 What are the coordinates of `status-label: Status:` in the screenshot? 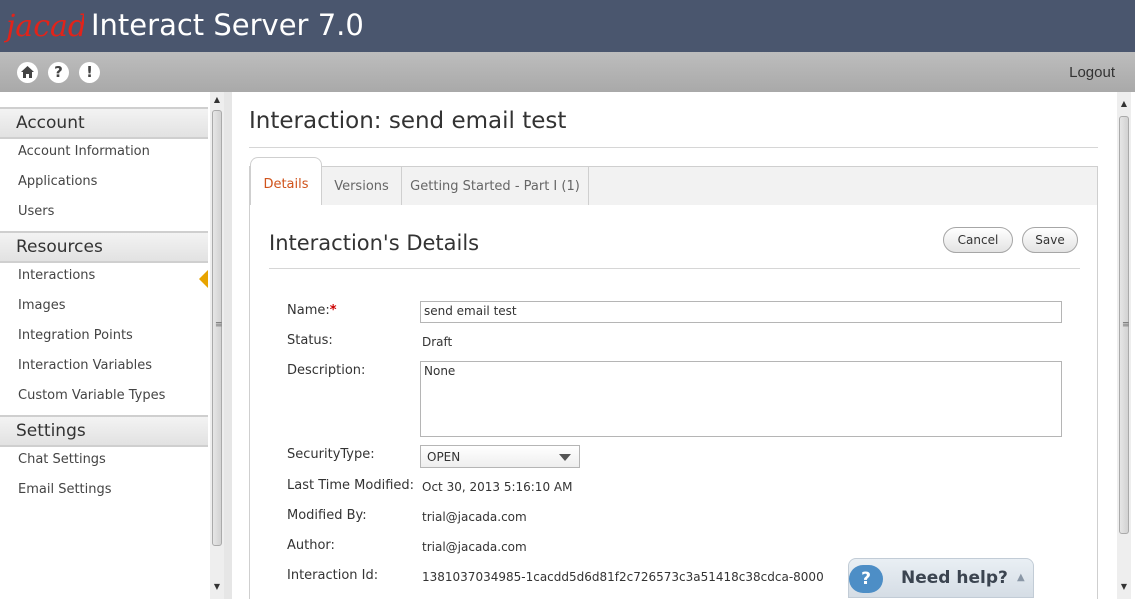 It's located at (310, 340).